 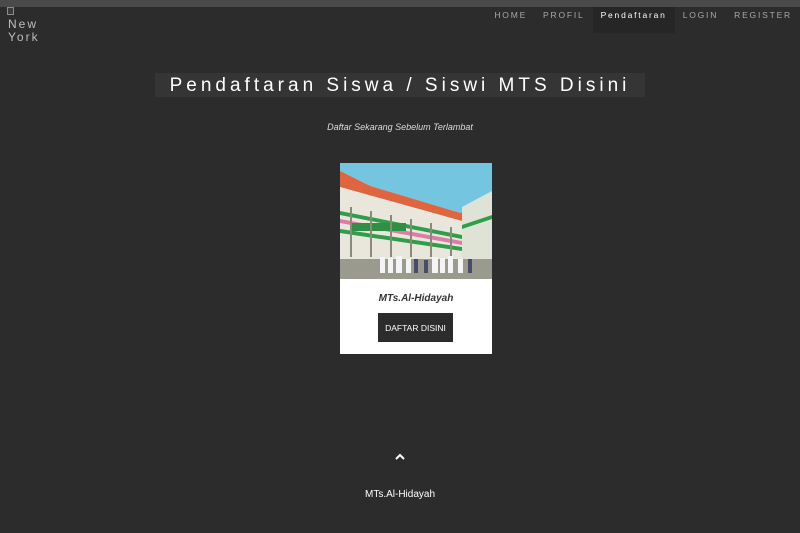 What do you see at coordinates (24, 30) in the screenshot?
I see `logo-alt-text: New York` at bounding box center [24, 30].